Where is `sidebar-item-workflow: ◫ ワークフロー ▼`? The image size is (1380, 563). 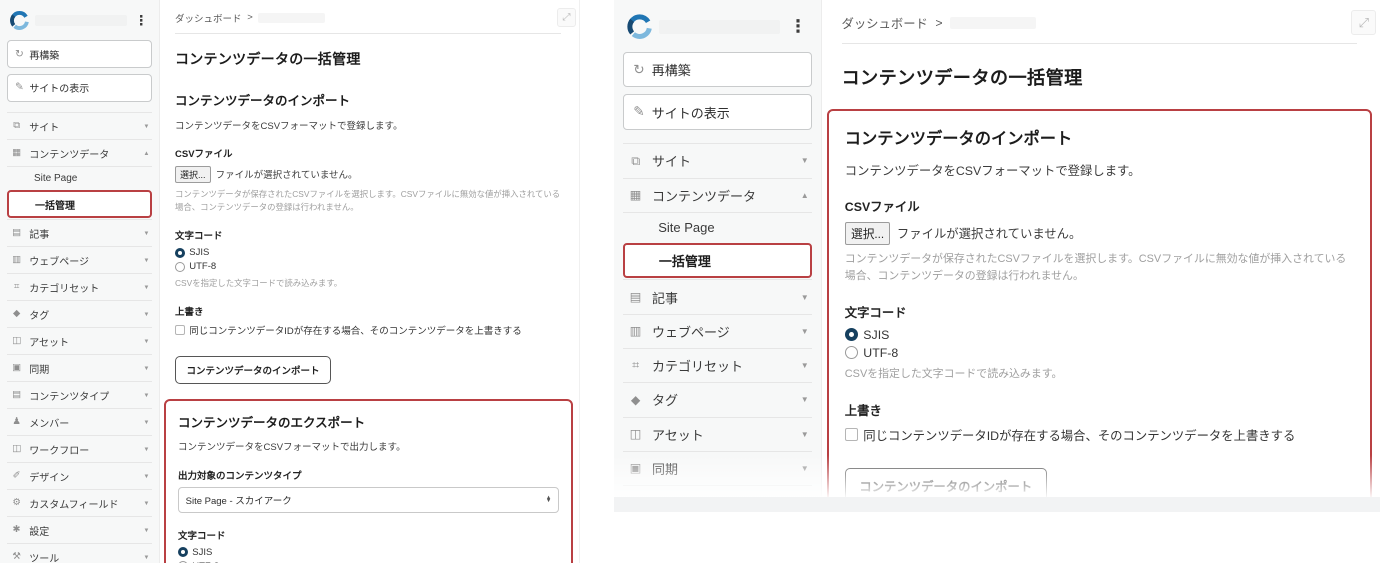 sidebar-item-workflow: ◫ ワークフロー ▼ is located at coordinates (79, 448).